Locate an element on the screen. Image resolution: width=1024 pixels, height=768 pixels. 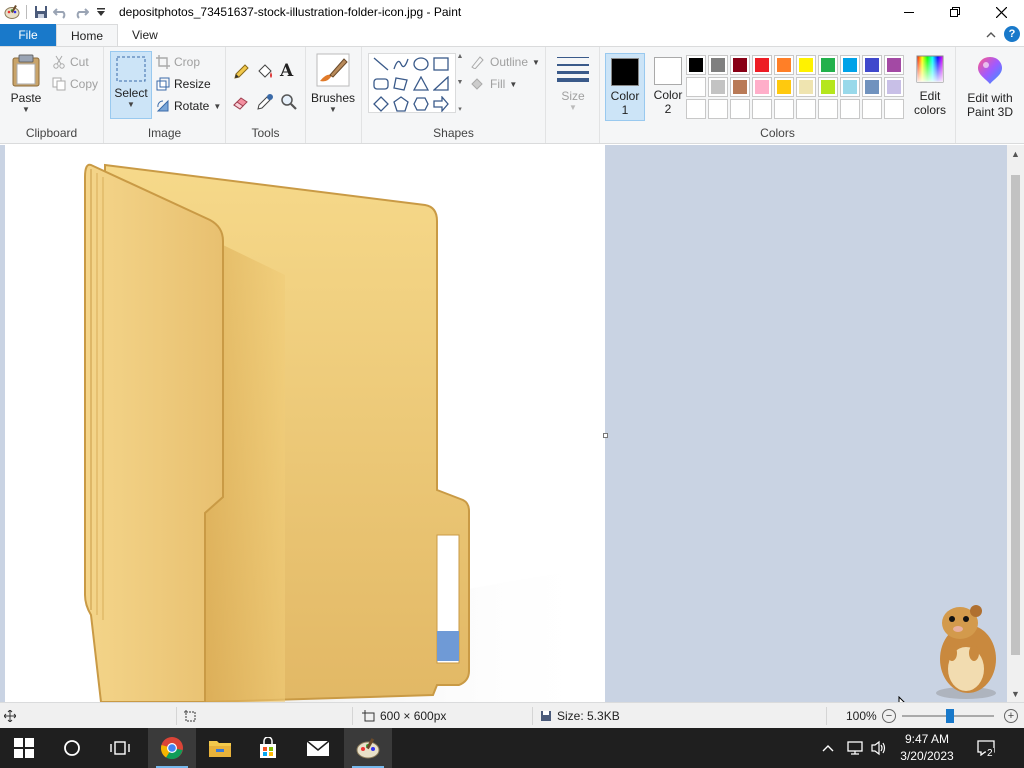
outline-button: Outline ▼ is located at coordinates (505, 62).